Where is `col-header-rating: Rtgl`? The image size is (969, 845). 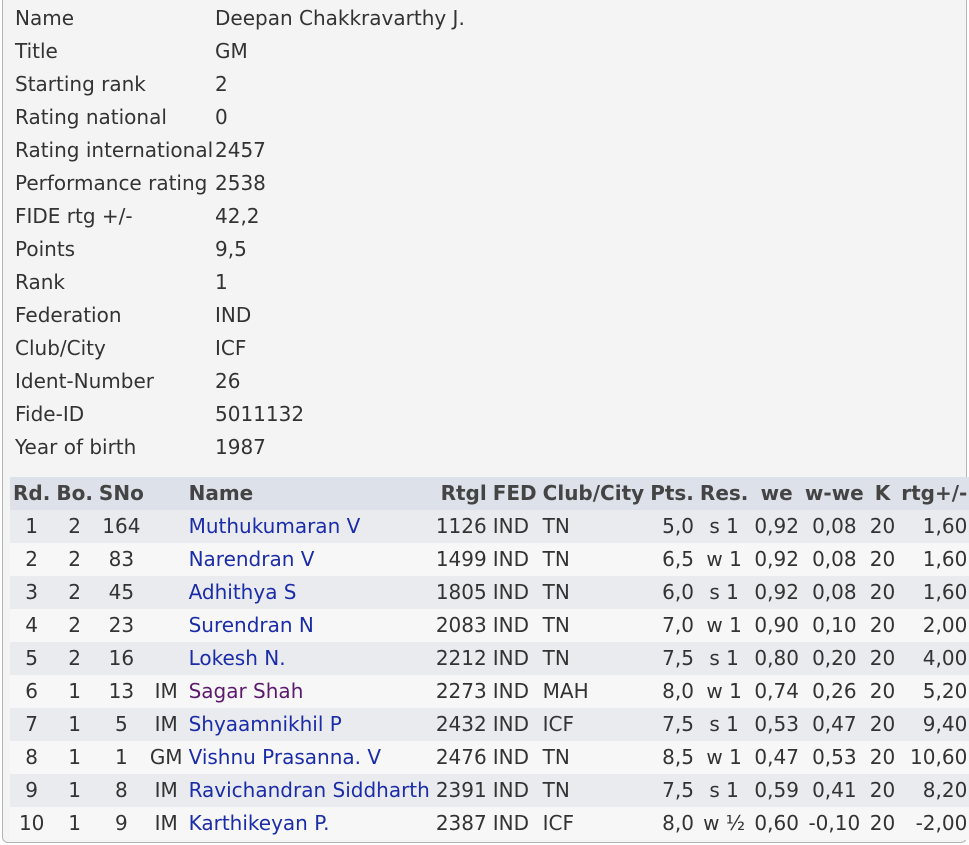 col-header-rating: Rtgl is located at coordinates (461, 493).